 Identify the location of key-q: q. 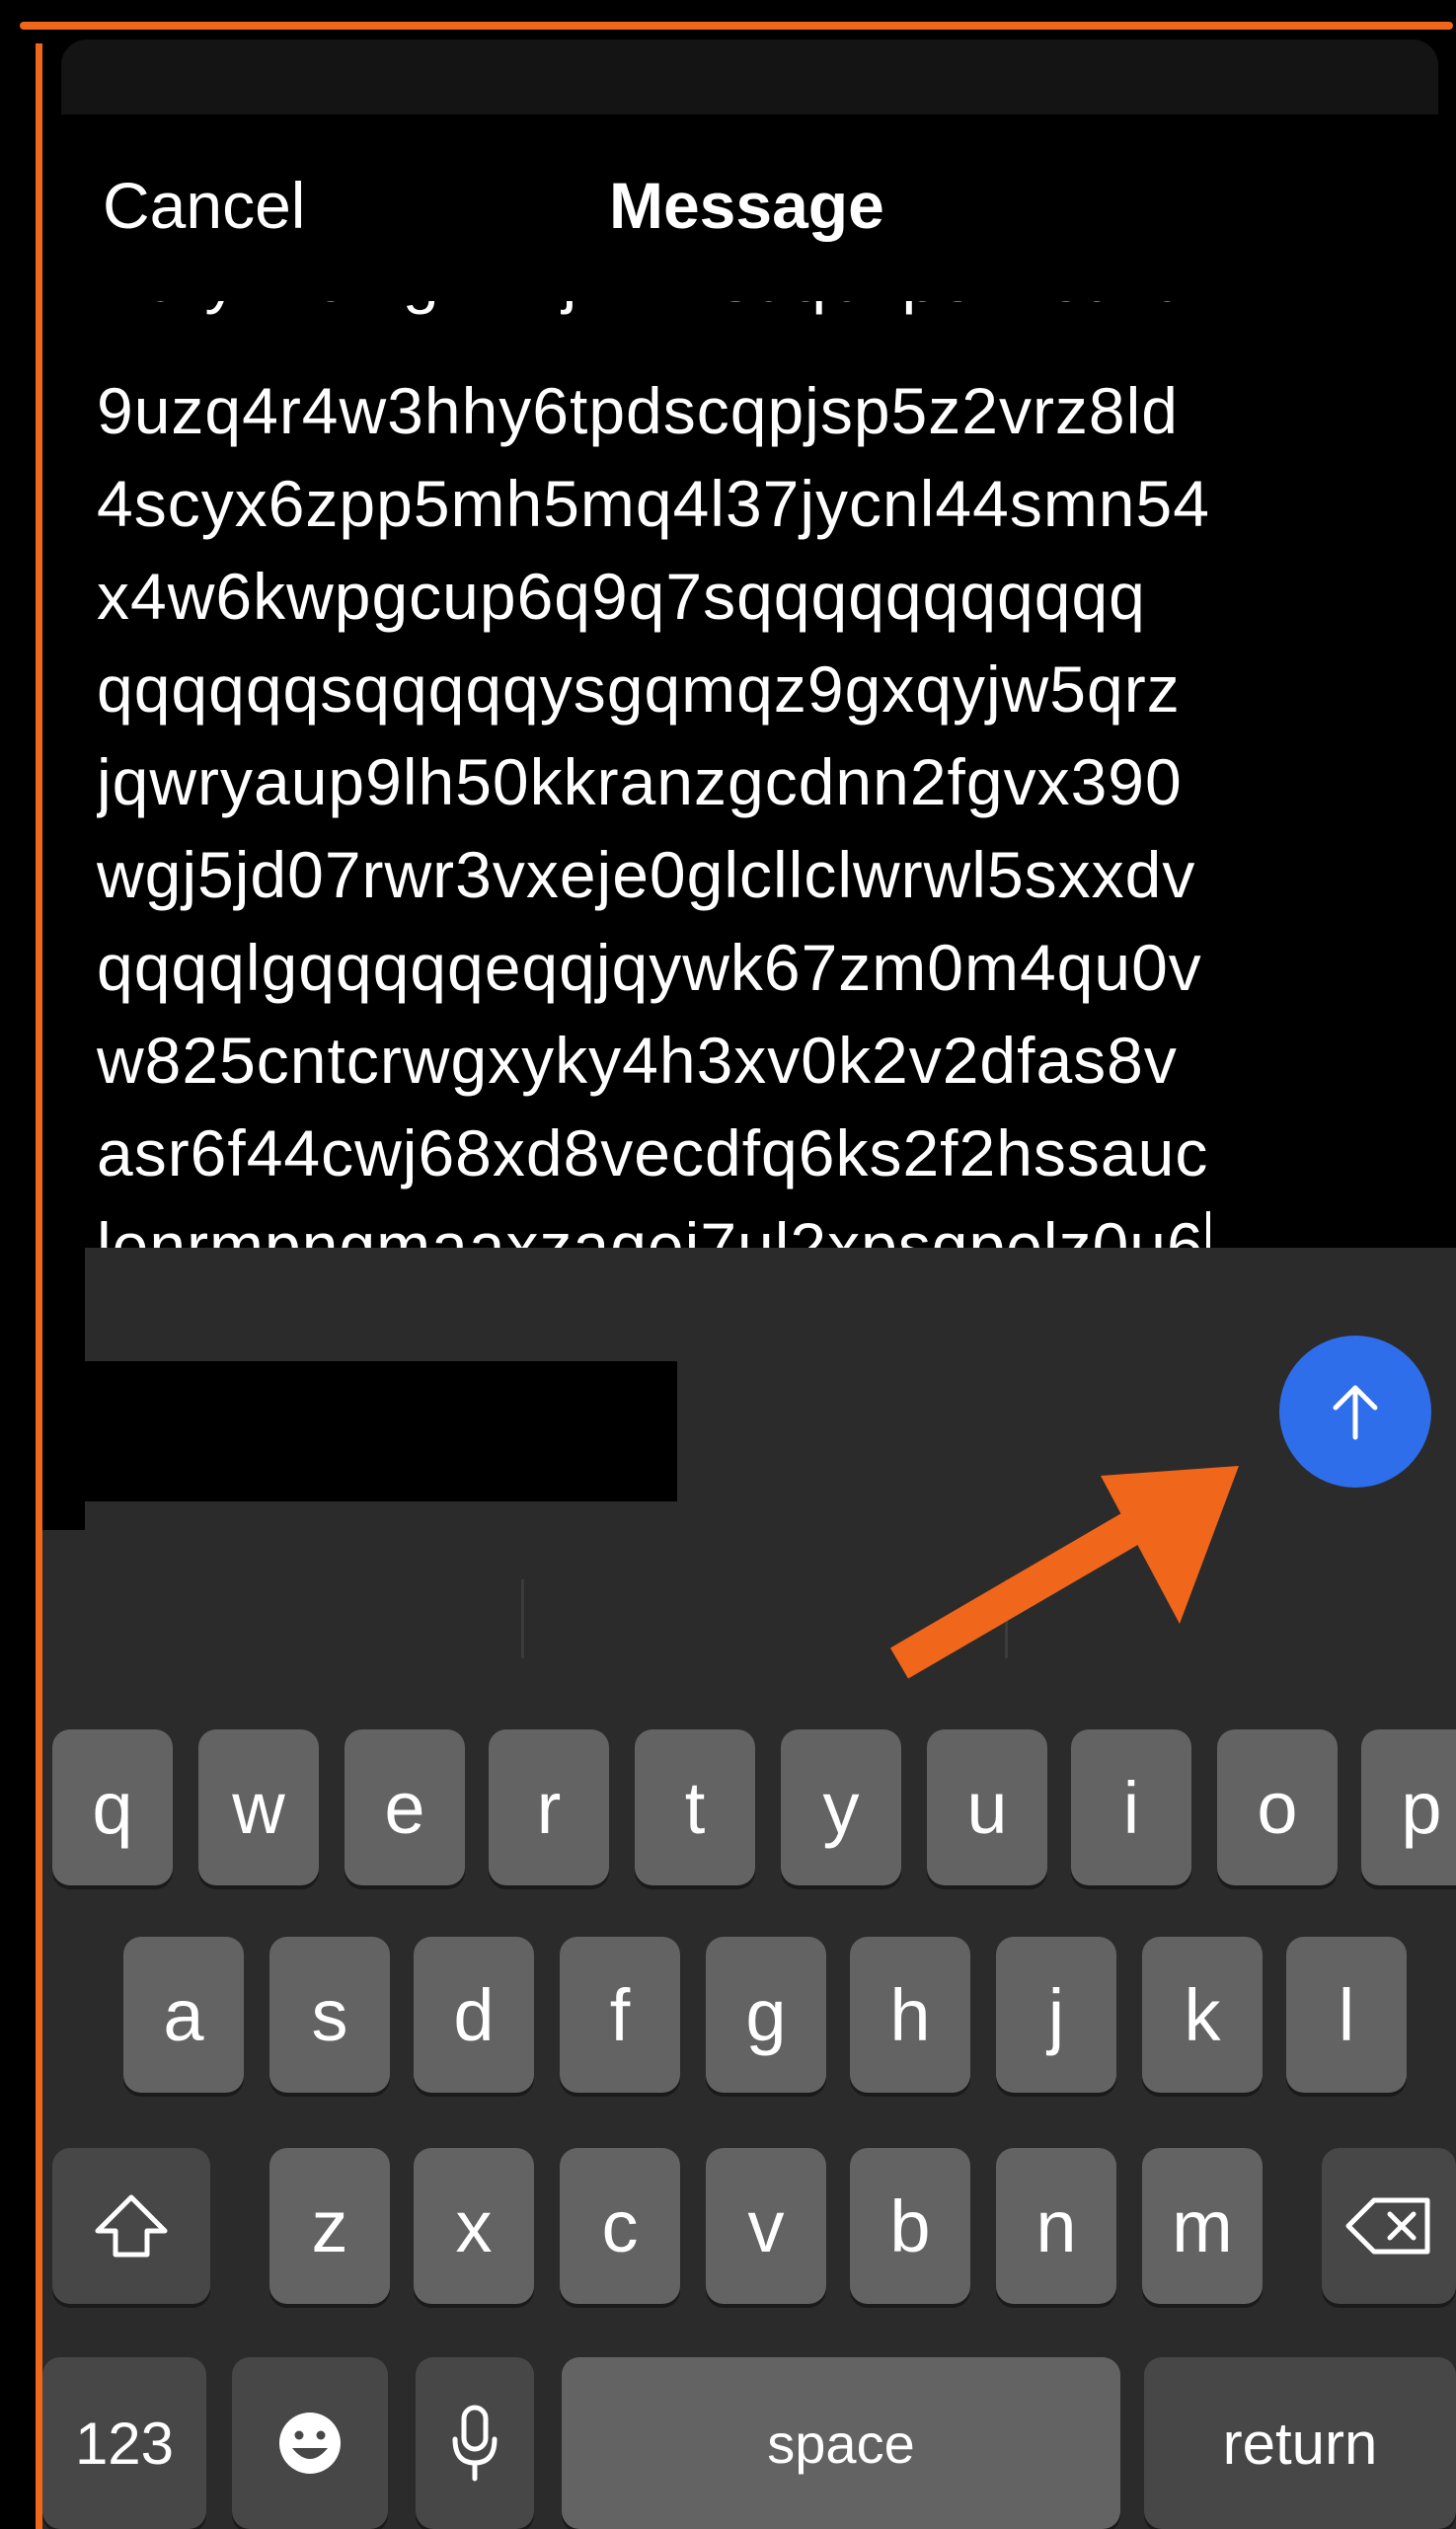
(112, 1807).